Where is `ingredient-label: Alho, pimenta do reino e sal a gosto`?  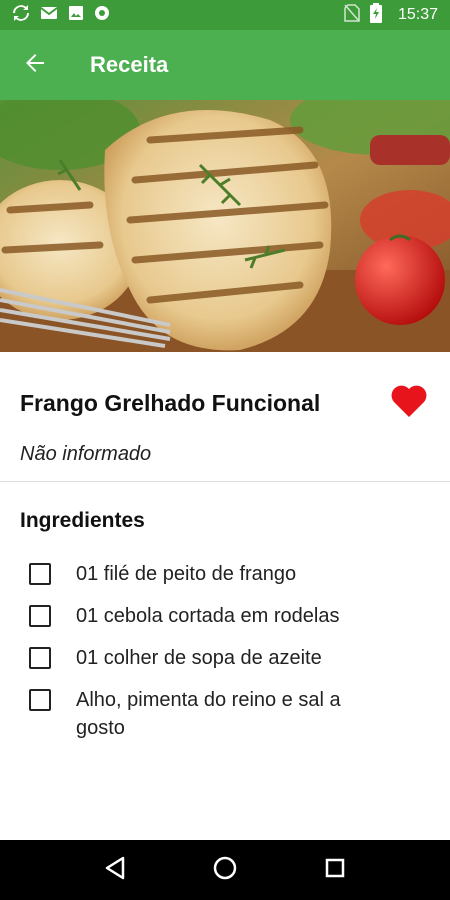 ingredient-label: Alho, pimenta do reino e sal a gosto is located at coordinates (208, 714).